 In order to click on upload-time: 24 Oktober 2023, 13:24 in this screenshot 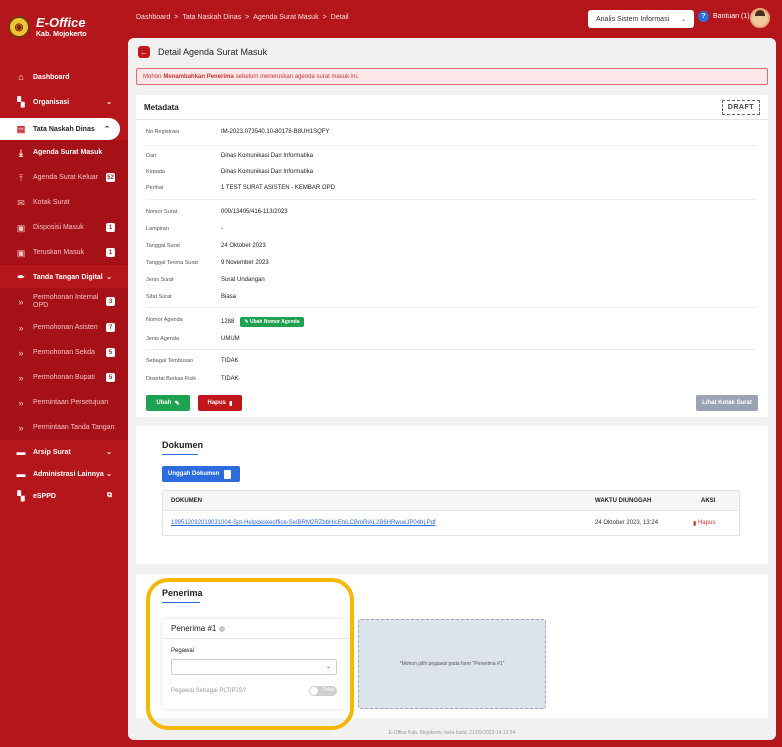, I will do `click(627, 523)`.